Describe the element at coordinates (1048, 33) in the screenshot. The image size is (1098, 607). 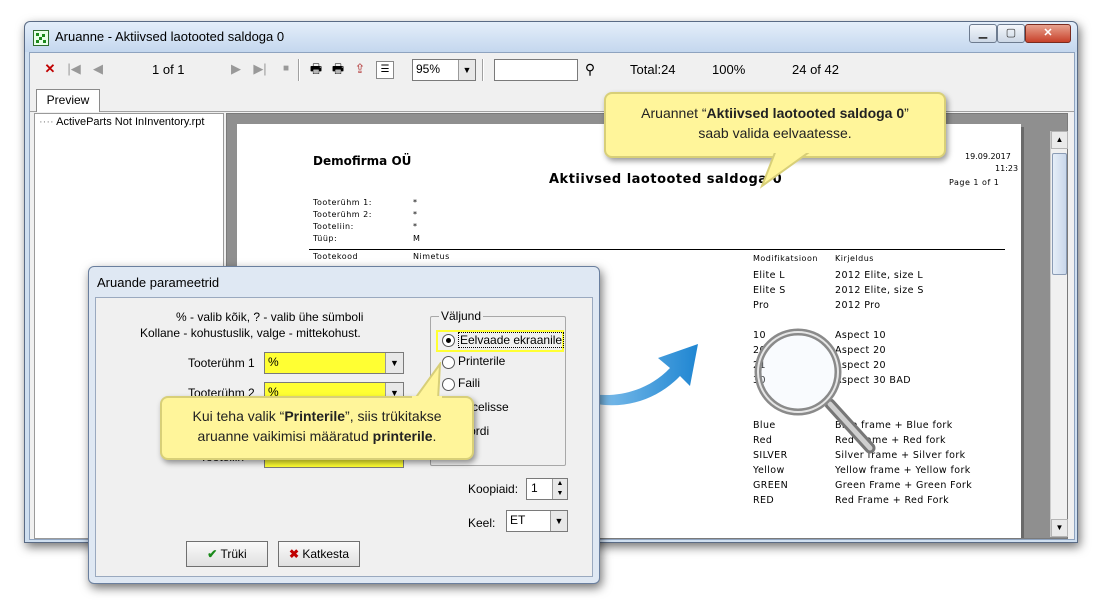
I see `close-button: ✕` at that location.